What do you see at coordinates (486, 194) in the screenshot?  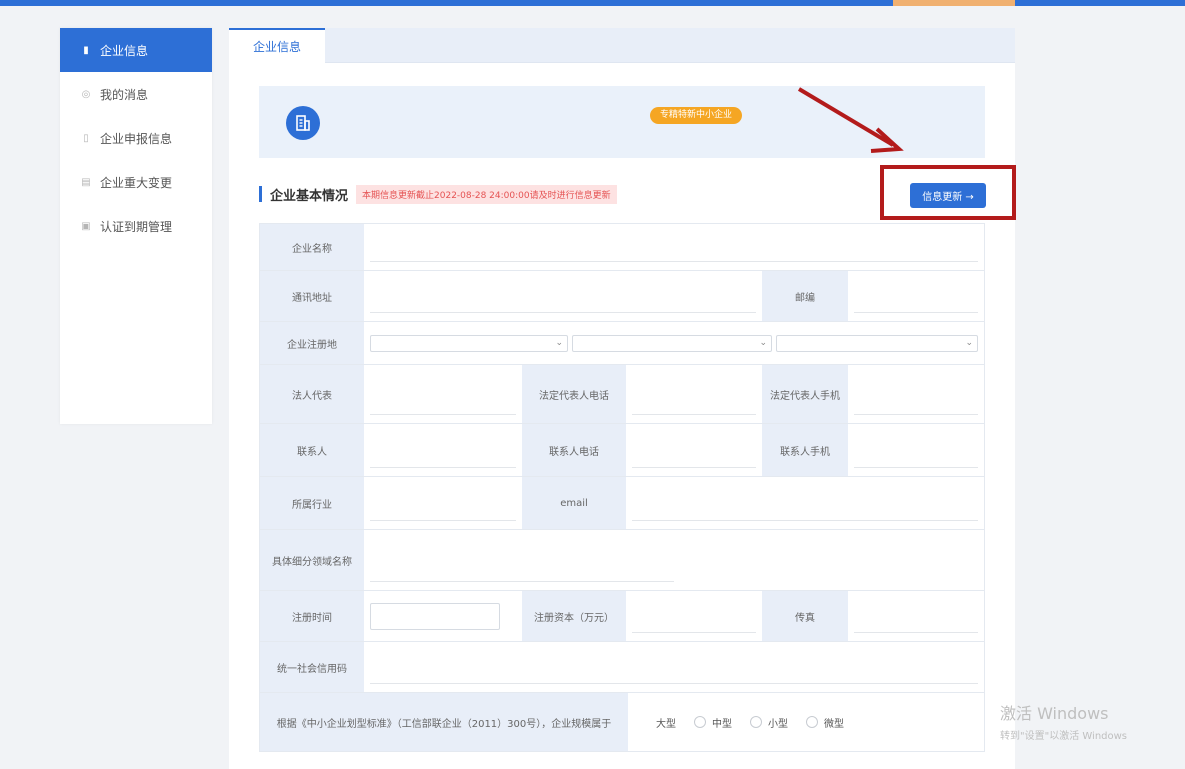 I see `deadline-notice: 本期信息更新截止2022-08-28 24:00:00请及时进行信息更新` at bounding box center [486, 194].